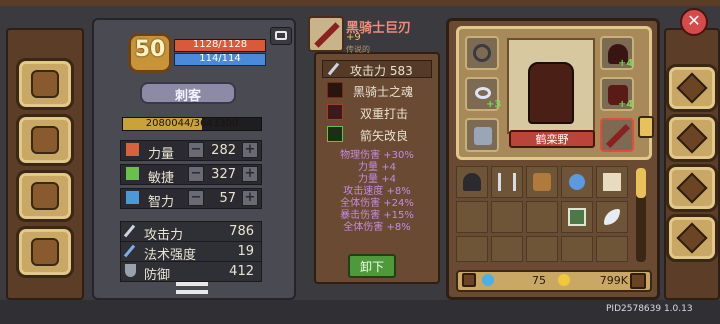  I want to click on settings-tab-button, so click(692, 238).